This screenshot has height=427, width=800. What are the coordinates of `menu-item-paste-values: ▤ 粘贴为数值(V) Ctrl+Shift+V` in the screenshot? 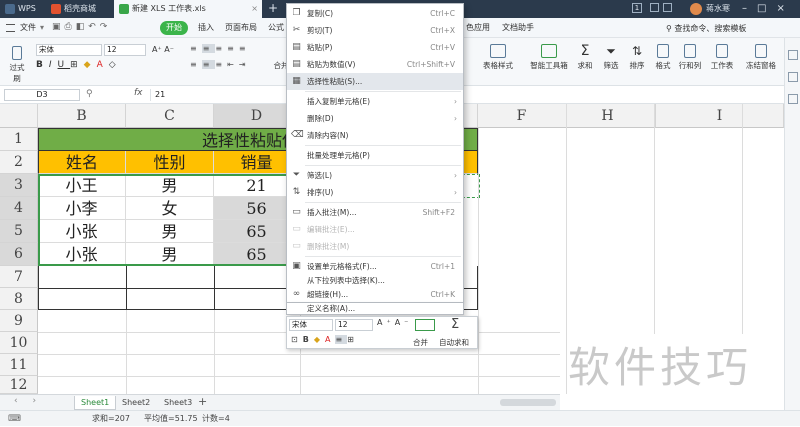 It's located at (375, 64).